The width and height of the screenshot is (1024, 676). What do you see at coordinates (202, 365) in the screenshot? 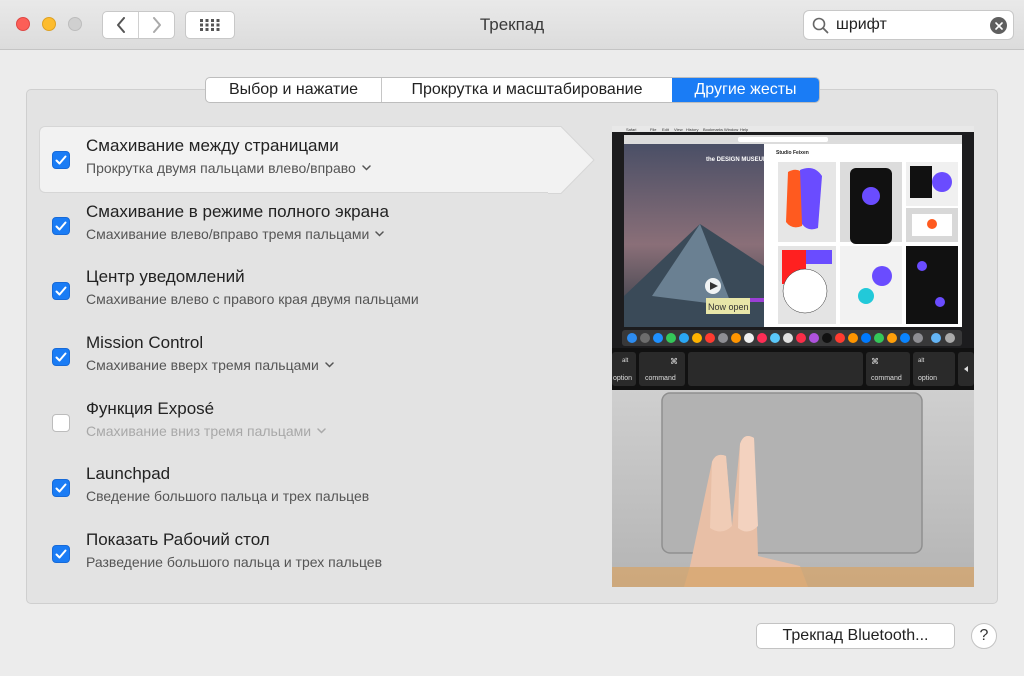
I see `gesture-subtitle: Смахивание вверх тремя пальцами` at bounding box center [202, 365].